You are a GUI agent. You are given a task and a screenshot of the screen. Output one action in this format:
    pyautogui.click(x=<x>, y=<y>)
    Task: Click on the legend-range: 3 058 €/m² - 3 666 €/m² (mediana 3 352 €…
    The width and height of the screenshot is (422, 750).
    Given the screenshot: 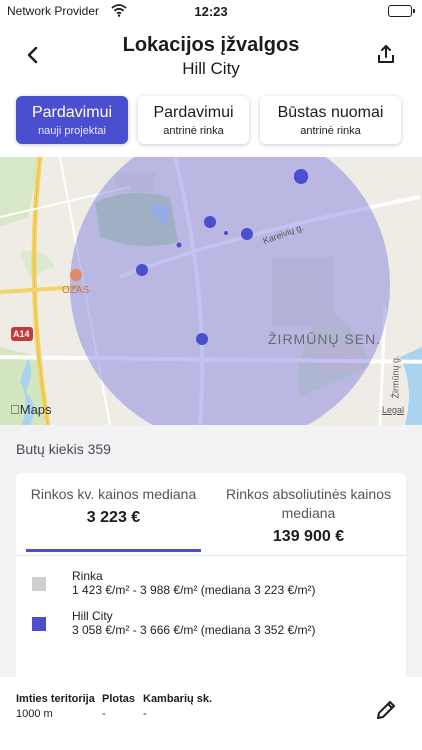 What is the action you would take?
    pyautogui.click(x=194, y=630)
    